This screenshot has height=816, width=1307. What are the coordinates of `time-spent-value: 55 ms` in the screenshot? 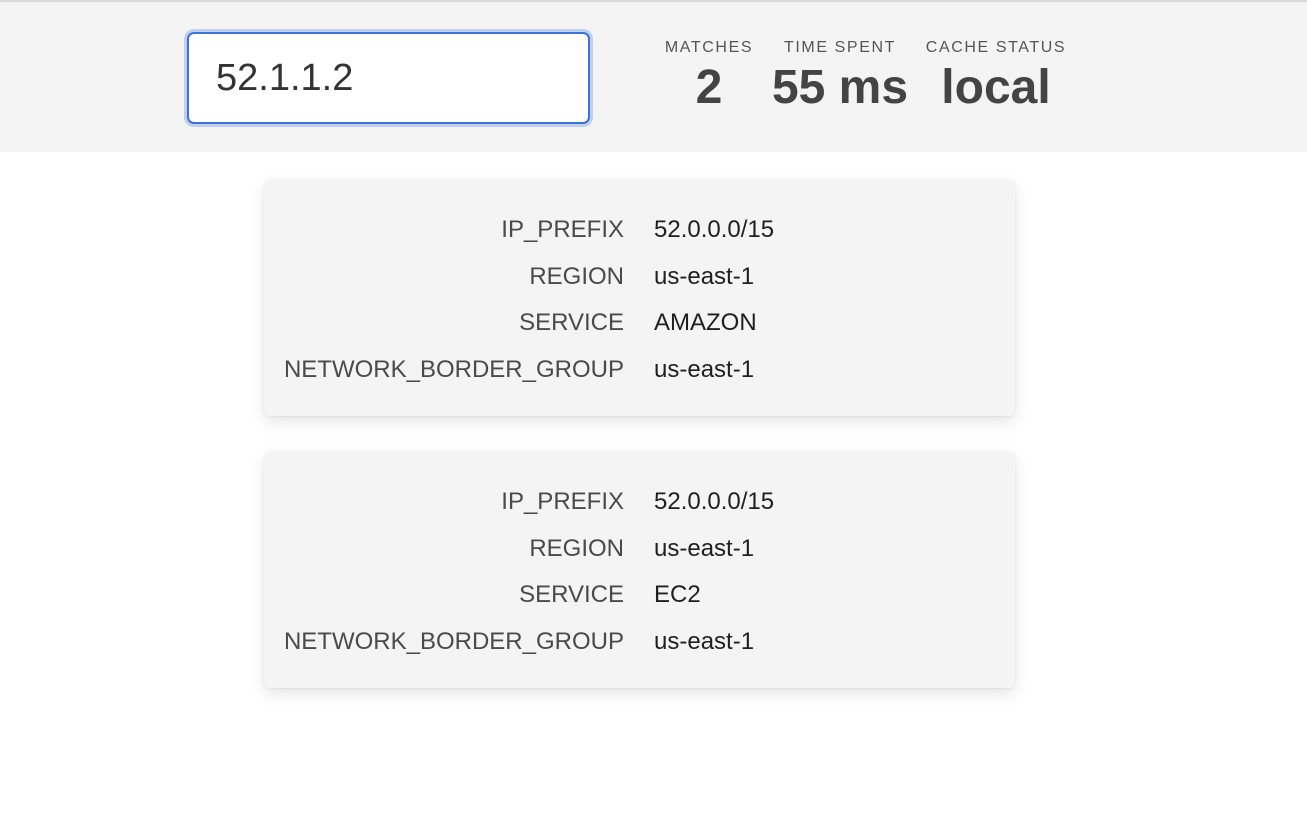 It's located at (840, 87).